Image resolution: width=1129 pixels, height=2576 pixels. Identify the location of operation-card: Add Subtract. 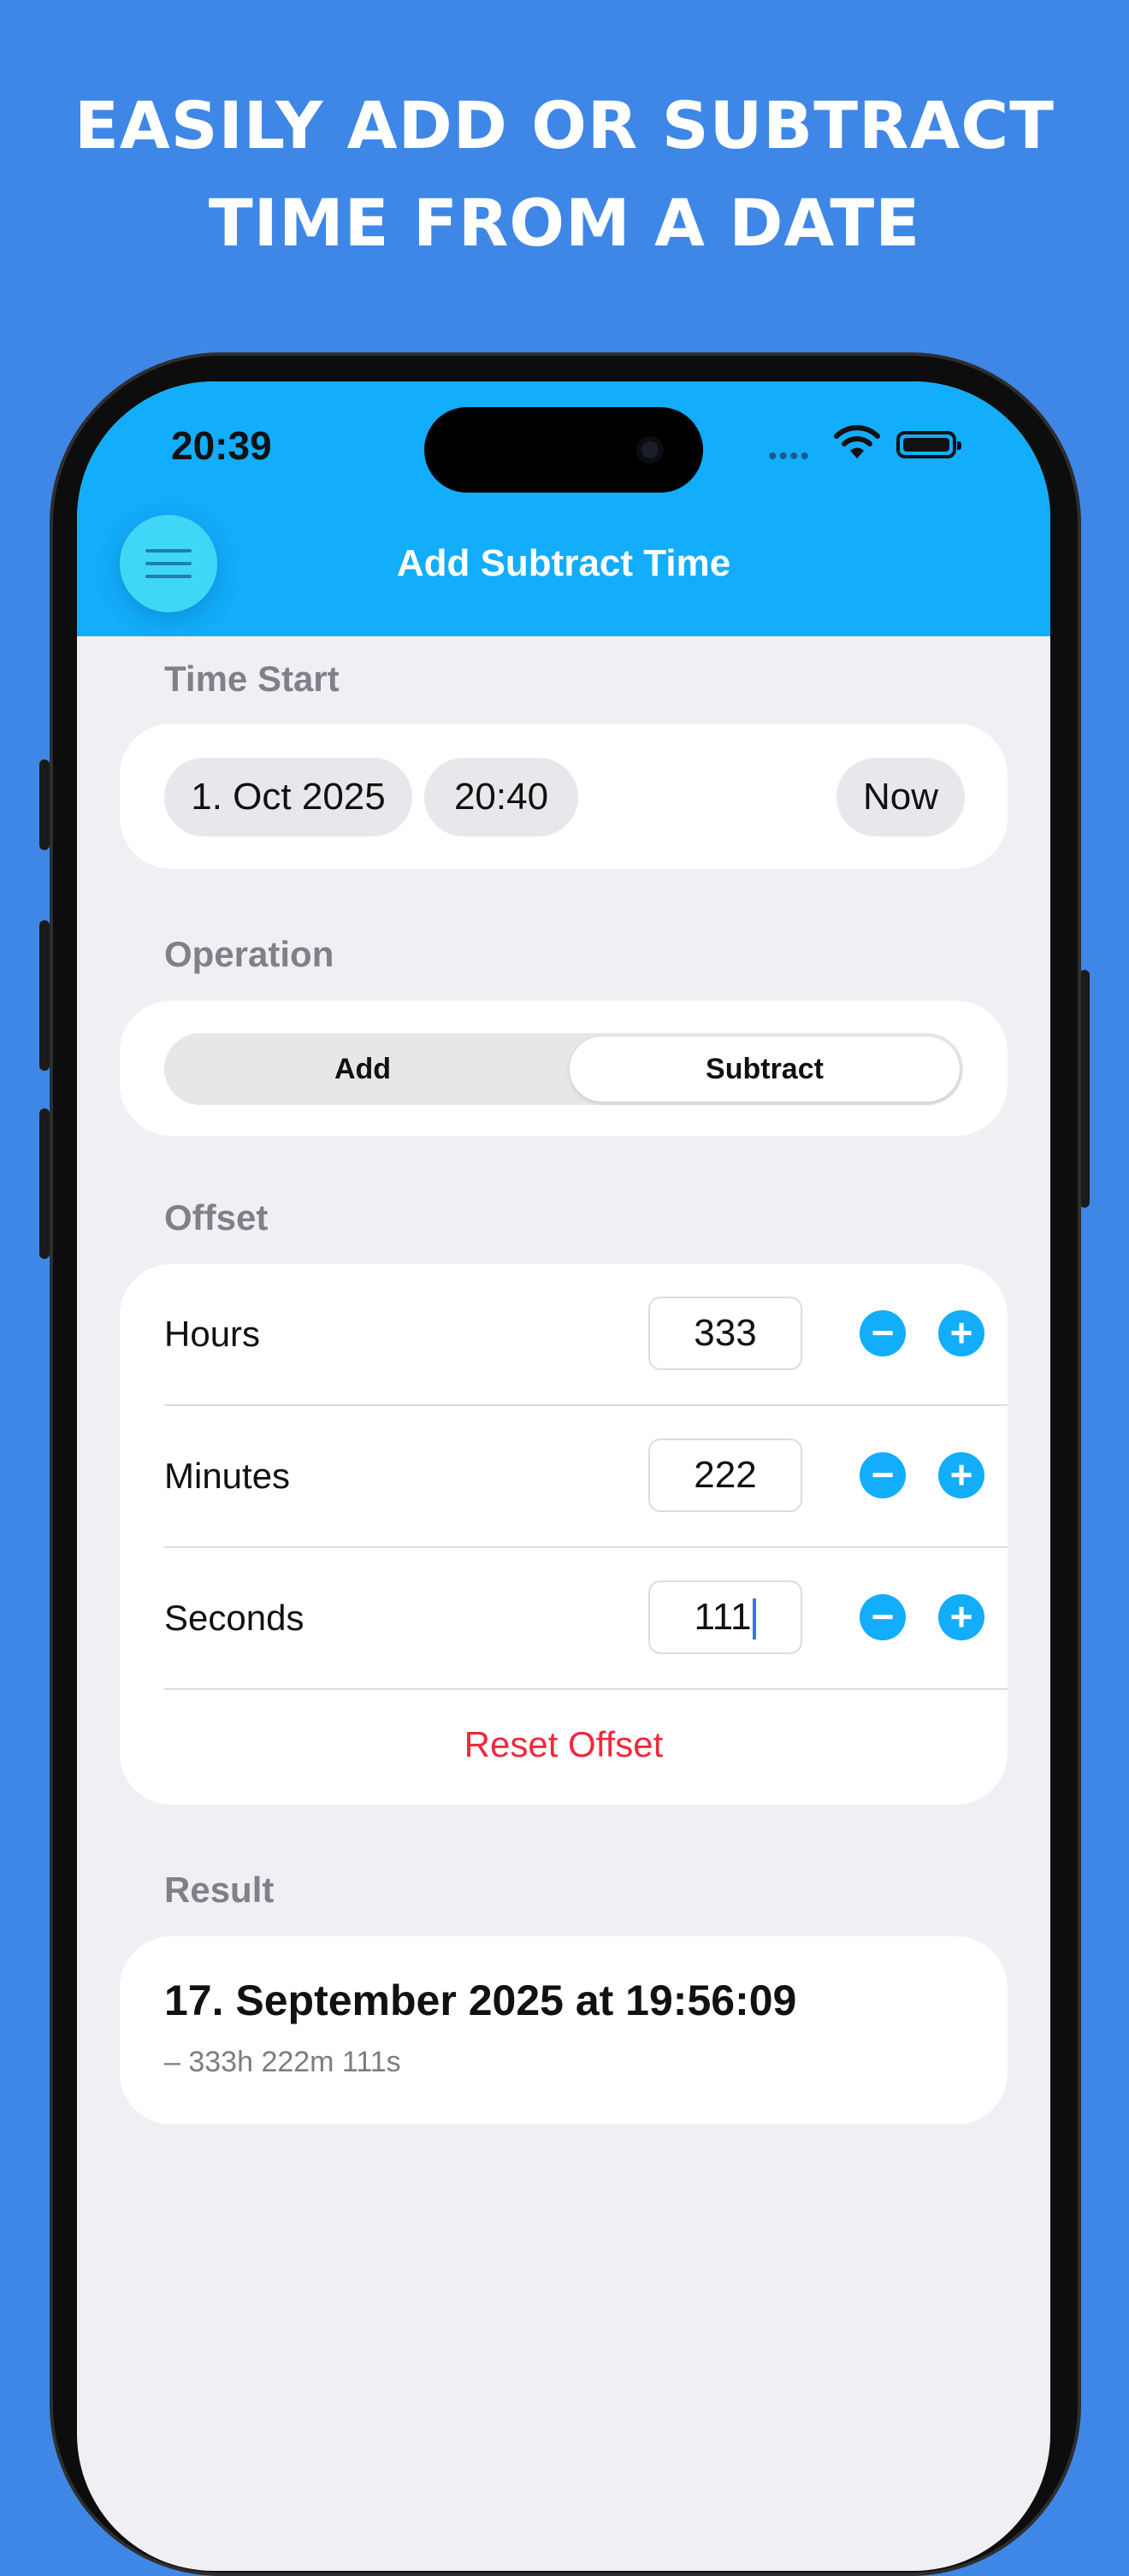
(564, 1068).